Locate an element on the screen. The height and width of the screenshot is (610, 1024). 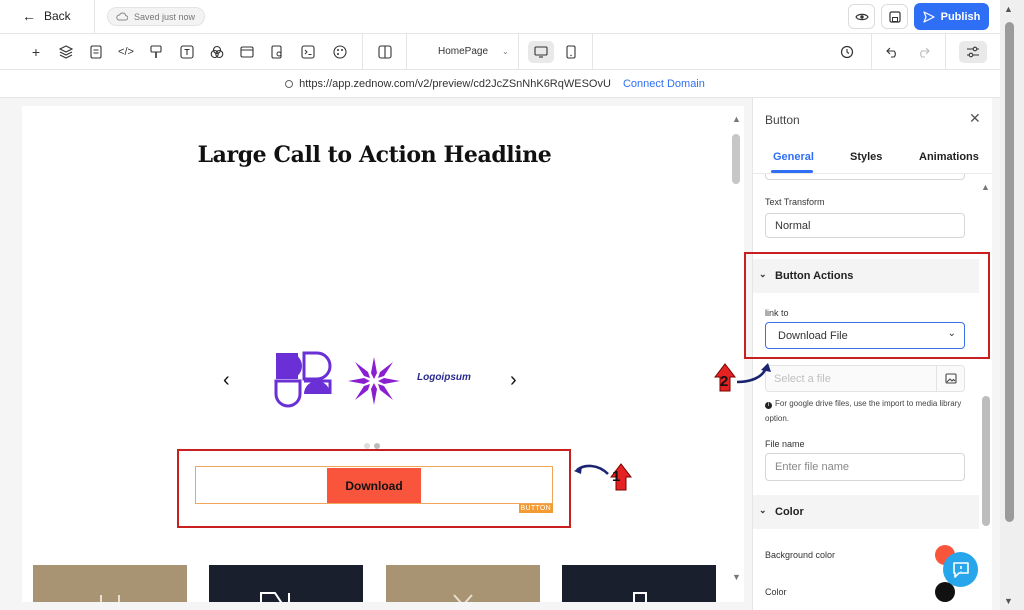
panel-scrollbar: ▲ is located at coordinates (985, 394).